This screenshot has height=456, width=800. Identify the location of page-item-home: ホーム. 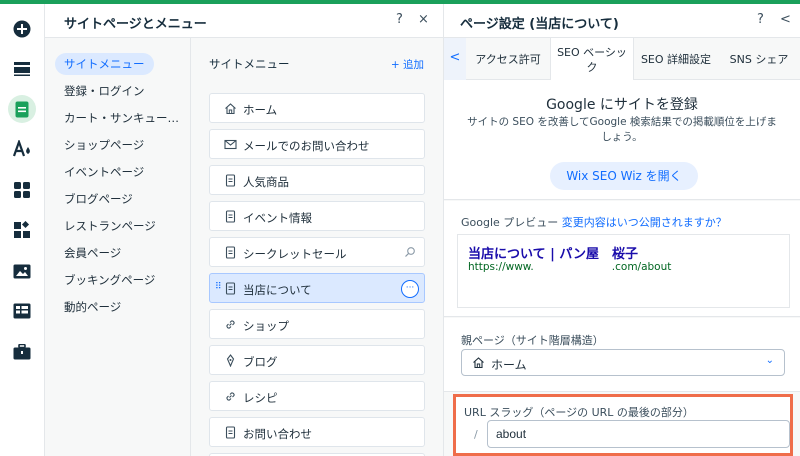
(317, 108).